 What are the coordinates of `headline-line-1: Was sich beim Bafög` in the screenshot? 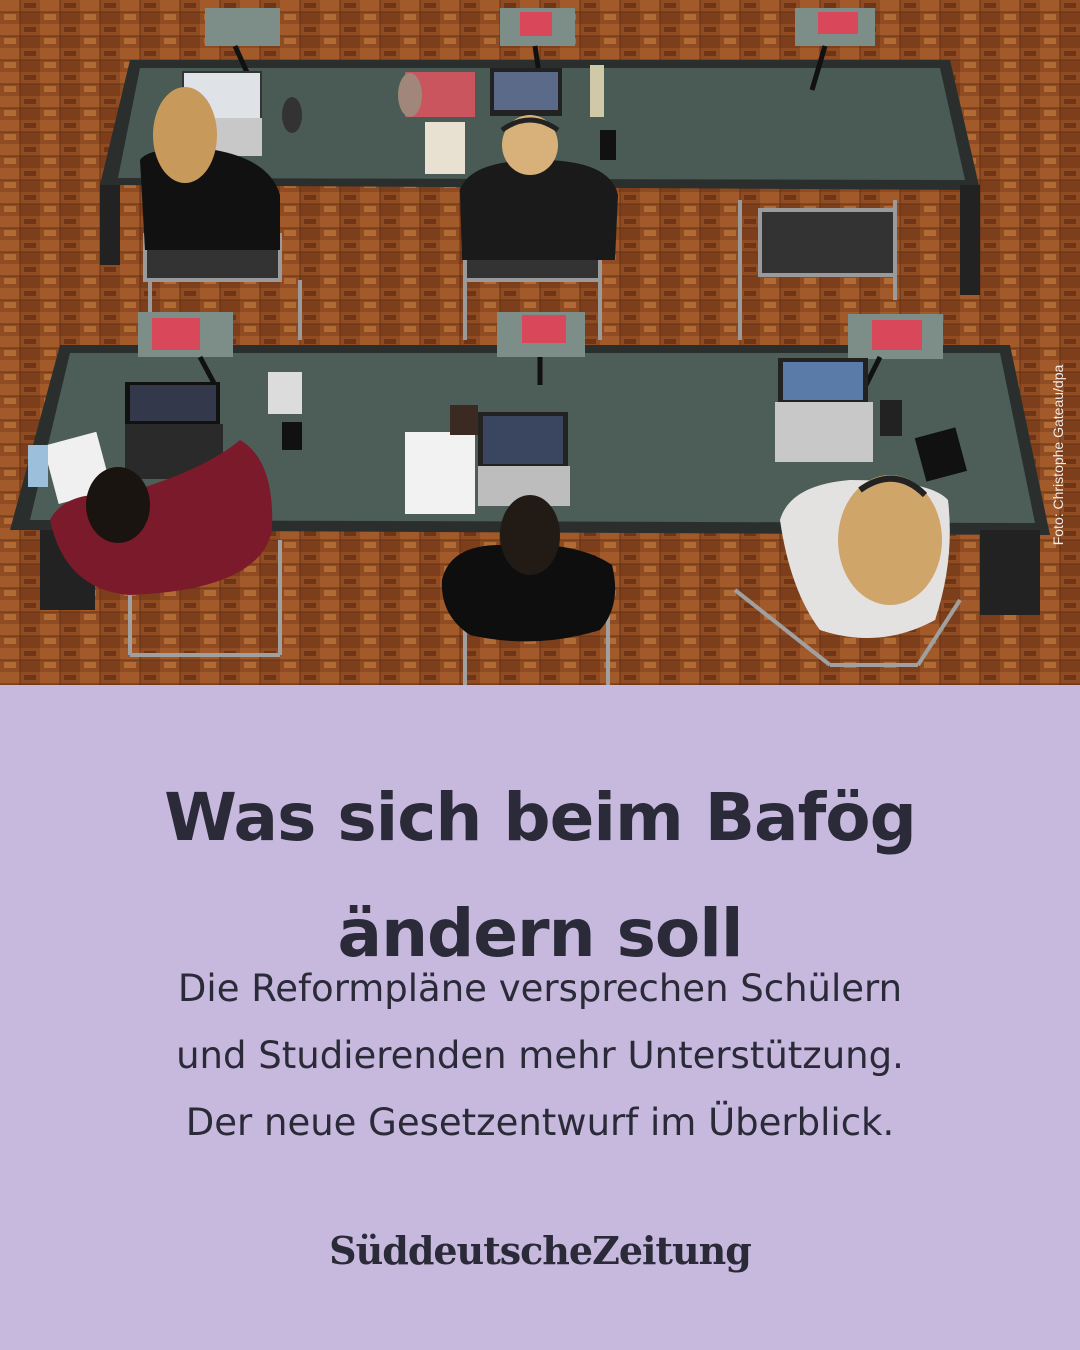 It's located at (540, 817).